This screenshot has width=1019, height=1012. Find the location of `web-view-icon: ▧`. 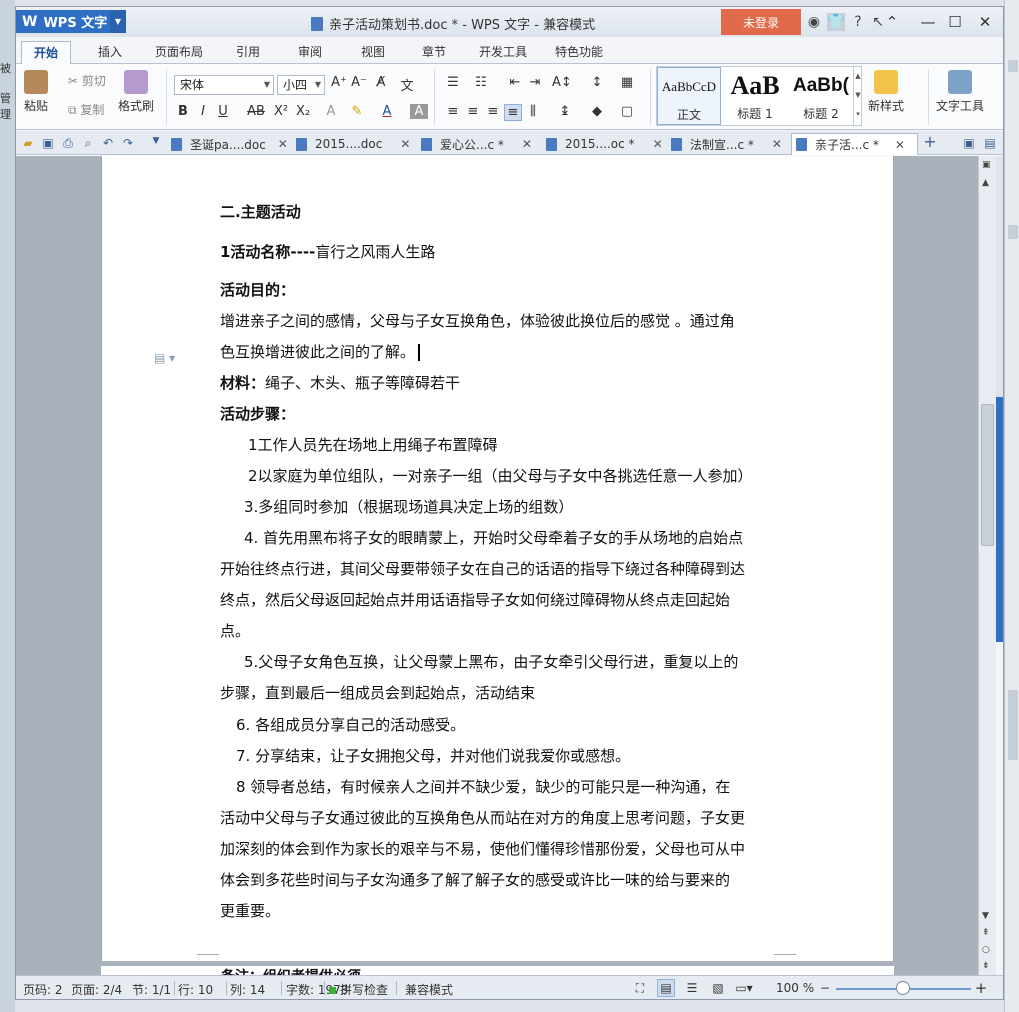

web-view-icon: ▧ is located at coordinates (718, 988).